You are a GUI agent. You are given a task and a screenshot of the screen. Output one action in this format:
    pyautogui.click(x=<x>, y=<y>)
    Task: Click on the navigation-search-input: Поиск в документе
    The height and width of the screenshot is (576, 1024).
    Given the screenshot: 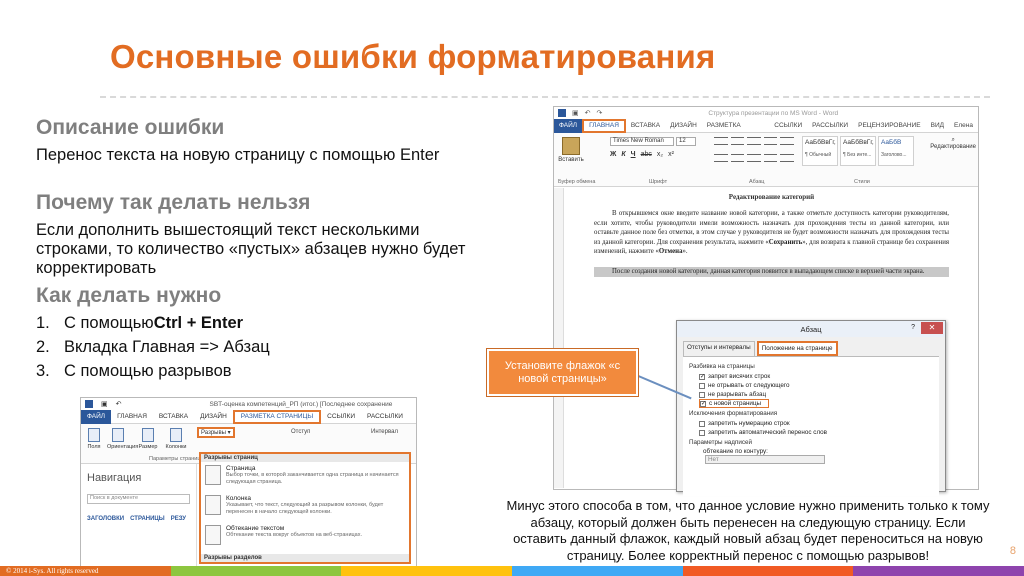 What is the action you would take?
    pyautogui.click(x=138, y=499)
    